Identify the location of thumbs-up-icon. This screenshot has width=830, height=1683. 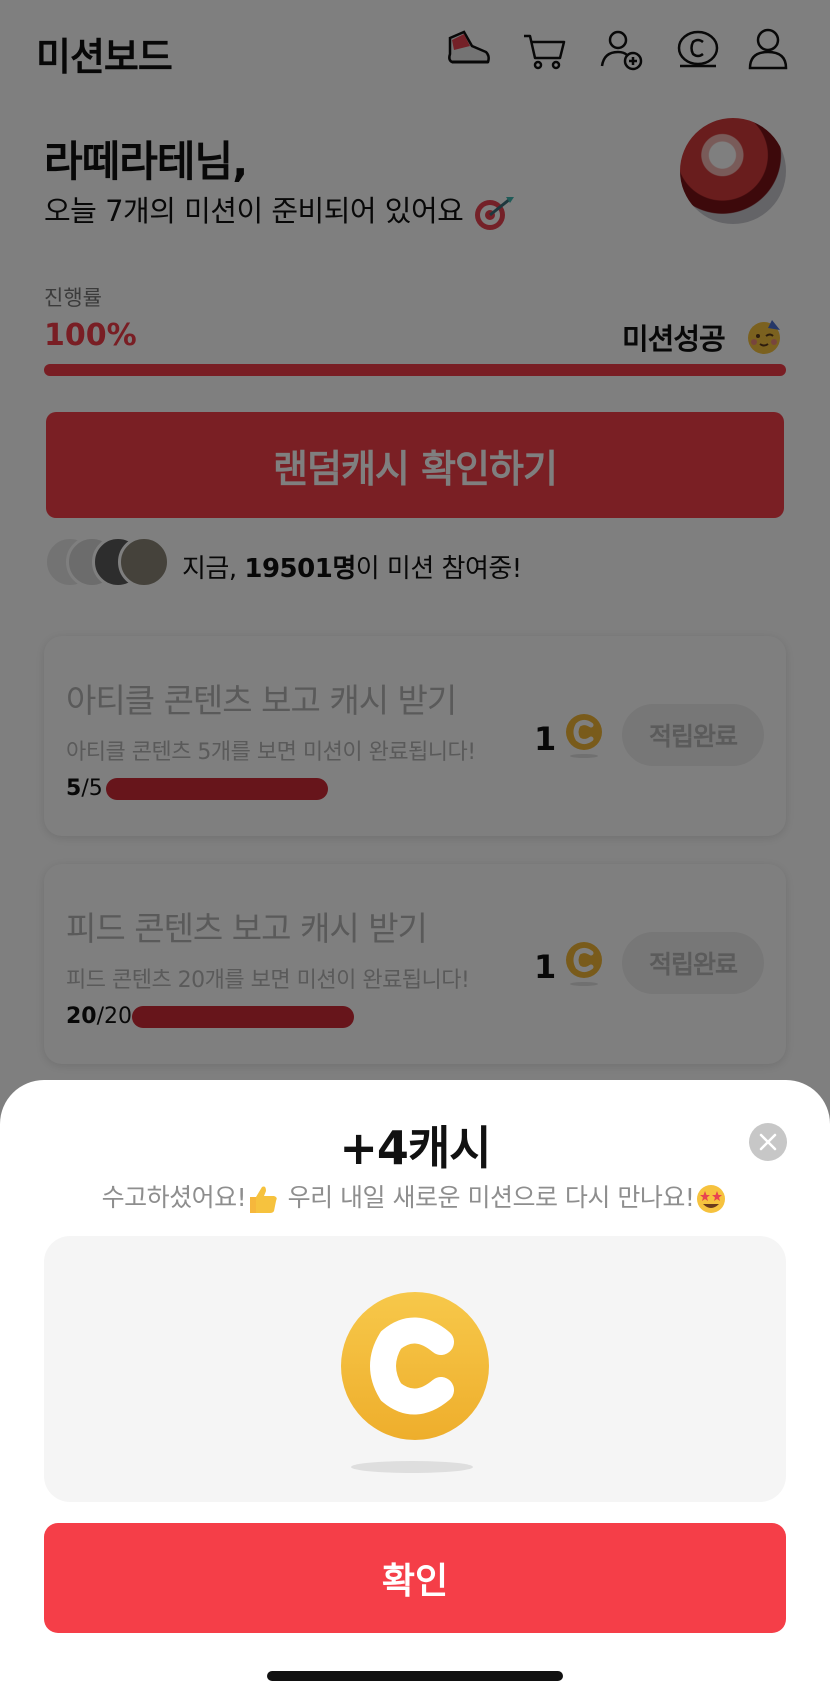
(263, 1199).